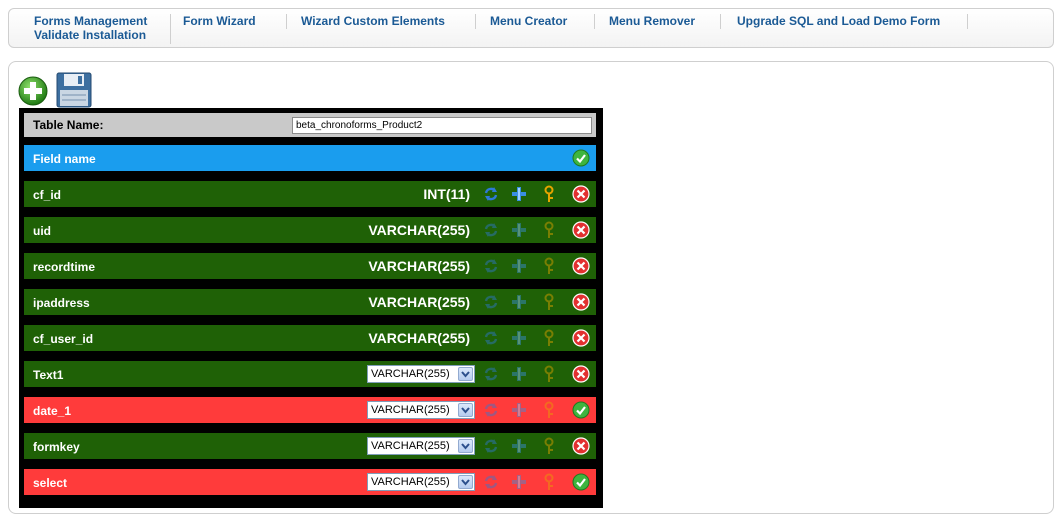  What do you see at coordinates (310, 410) in the screenshot?
I see `field-row: date_1 VARCHAR(255)` at bounding box center [310, 410].